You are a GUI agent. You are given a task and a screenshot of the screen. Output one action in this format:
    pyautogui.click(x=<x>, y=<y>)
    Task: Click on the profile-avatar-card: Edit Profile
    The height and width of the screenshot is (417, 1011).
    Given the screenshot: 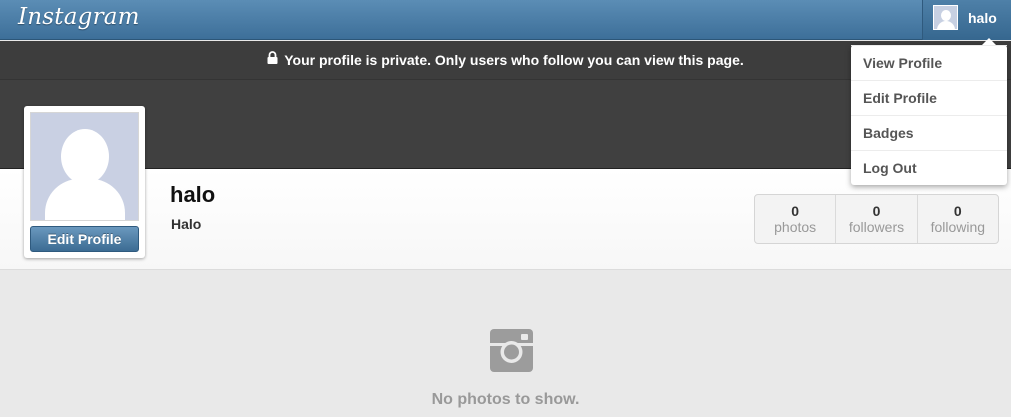 What is the action you would take?
    pyautogui.click(x=84, y=182)
    